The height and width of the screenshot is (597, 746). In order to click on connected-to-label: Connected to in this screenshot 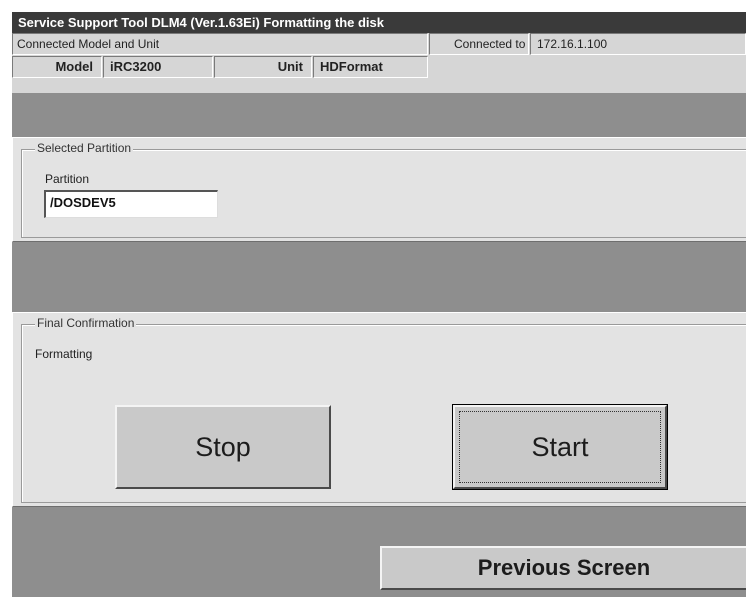, I will do `click(479, 44)`.